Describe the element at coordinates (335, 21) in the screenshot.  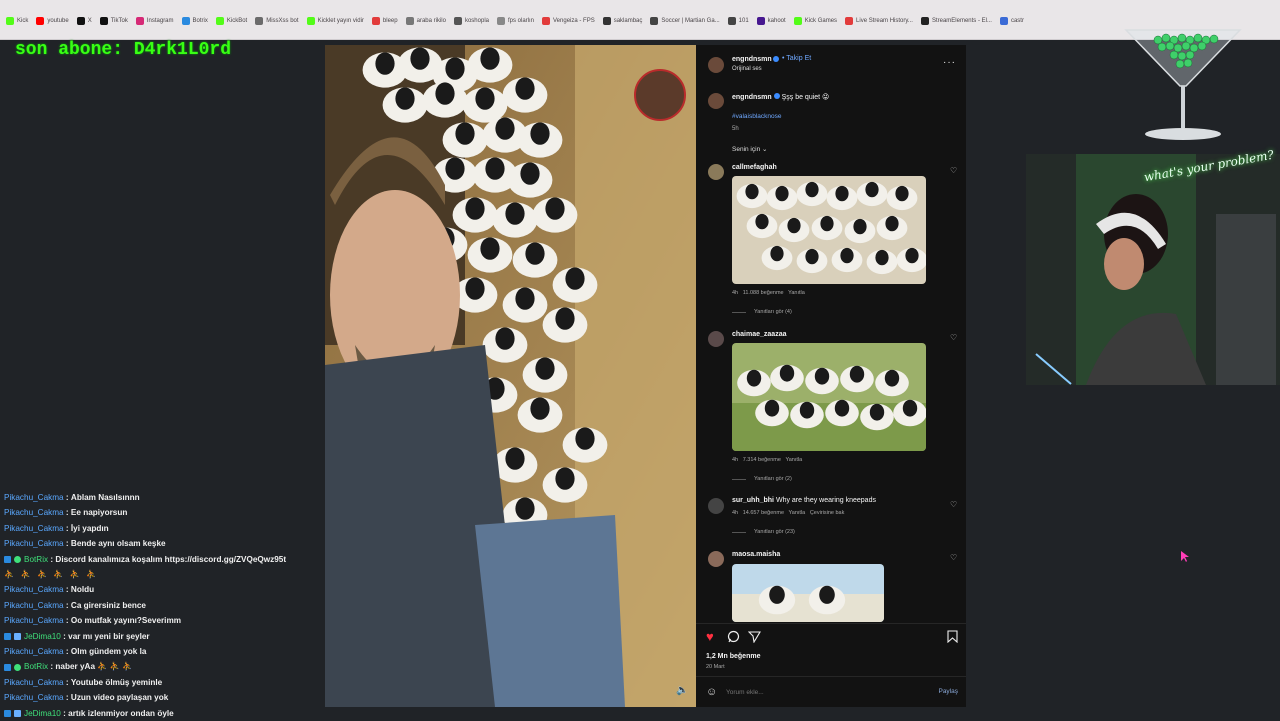
I see `bookmark-item: Kicklet yayın vidir` at that location.